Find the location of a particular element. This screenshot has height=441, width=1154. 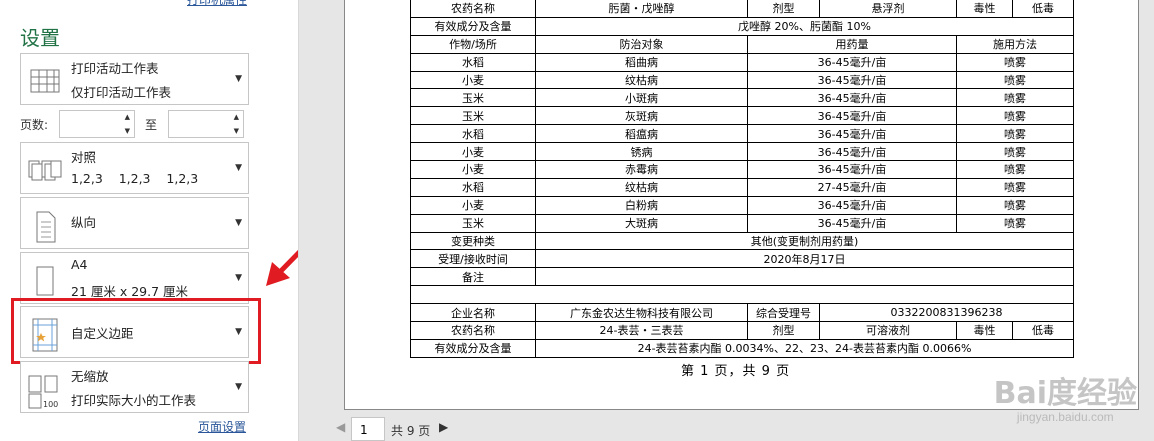

table-cell: 剂型 is located at coordinates (783, 9).